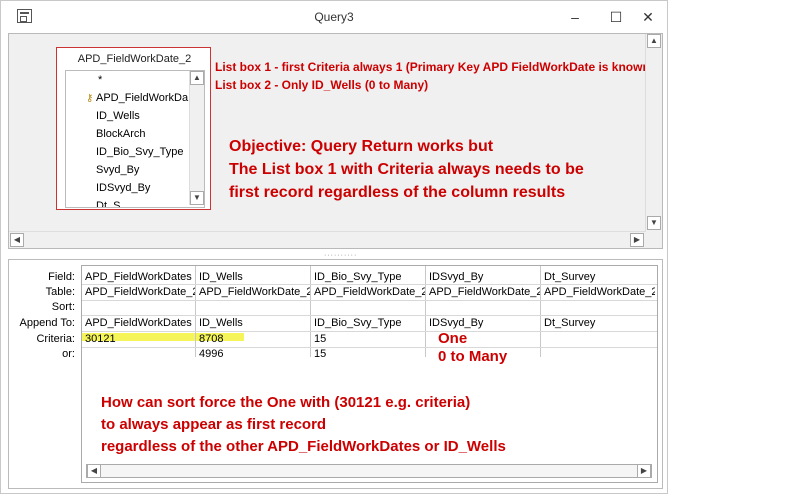  What do you see at coordinates (60, 292) in the screenshot?
I see `row-label-table: Table:` at bounding box center [60, 292].